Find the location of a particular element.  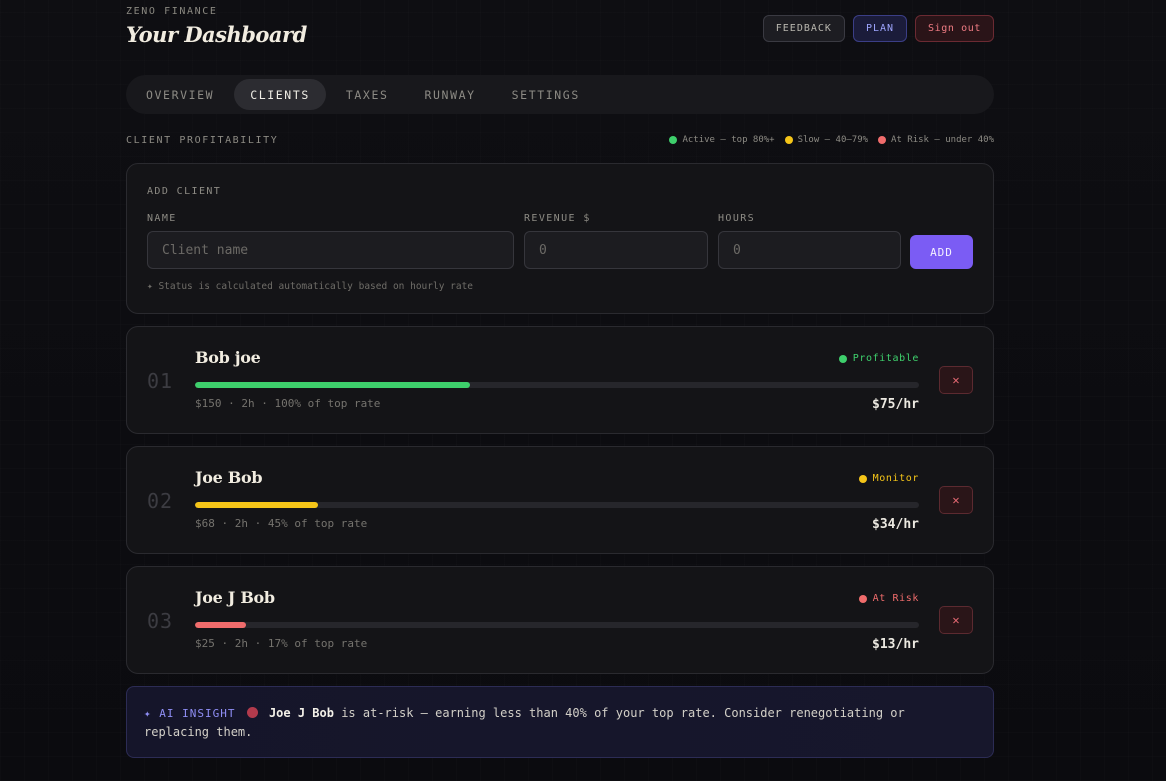

client-name: Joe J Bob is located at coordinates (235, 597).